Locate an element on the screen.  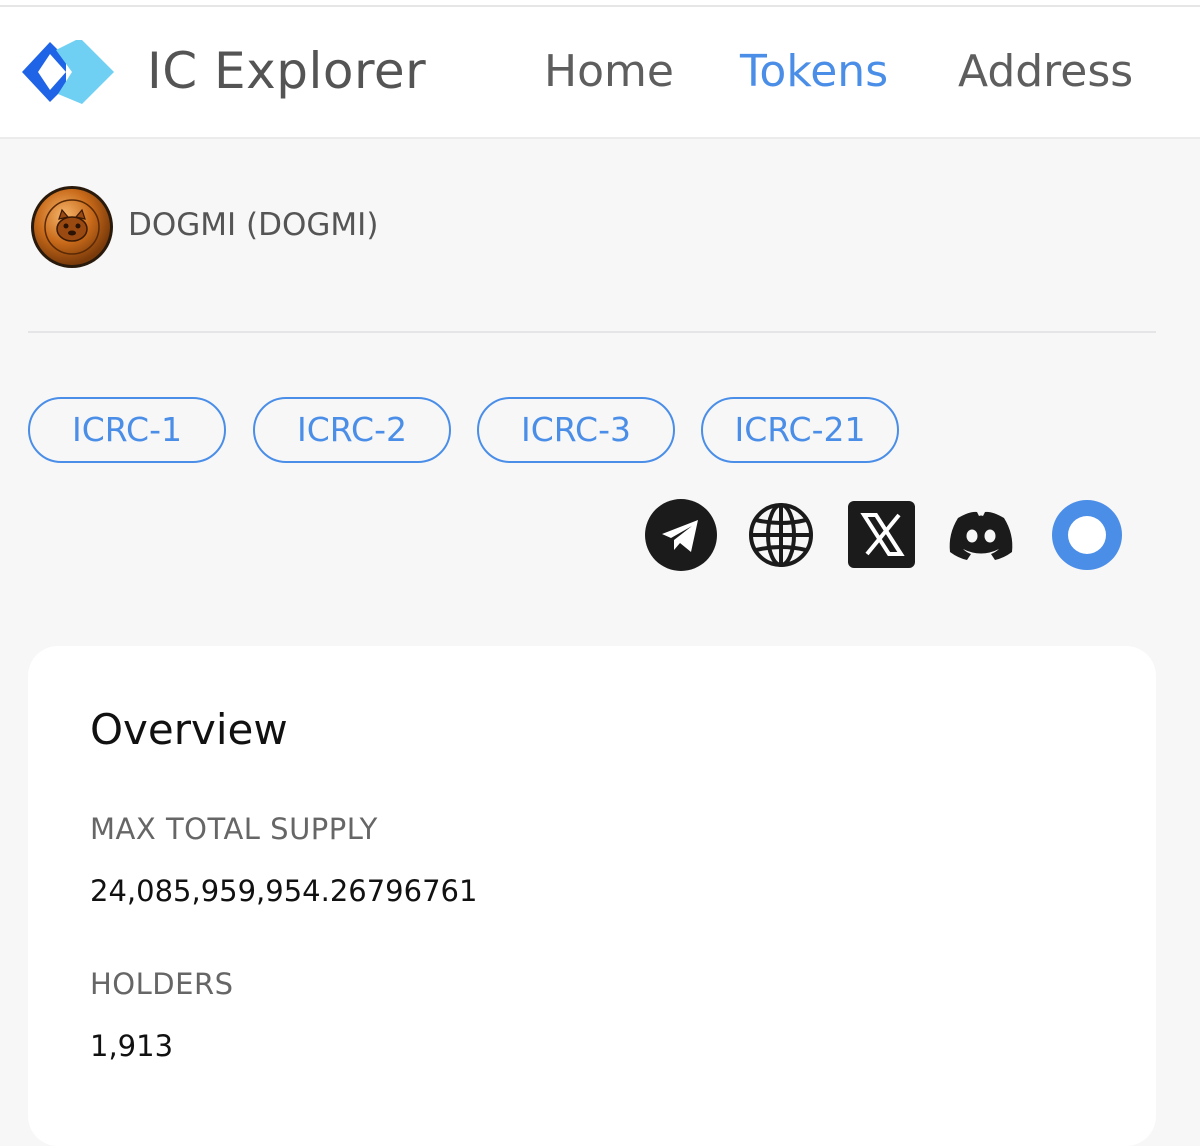
top-border is located at coordinates (600, 3).